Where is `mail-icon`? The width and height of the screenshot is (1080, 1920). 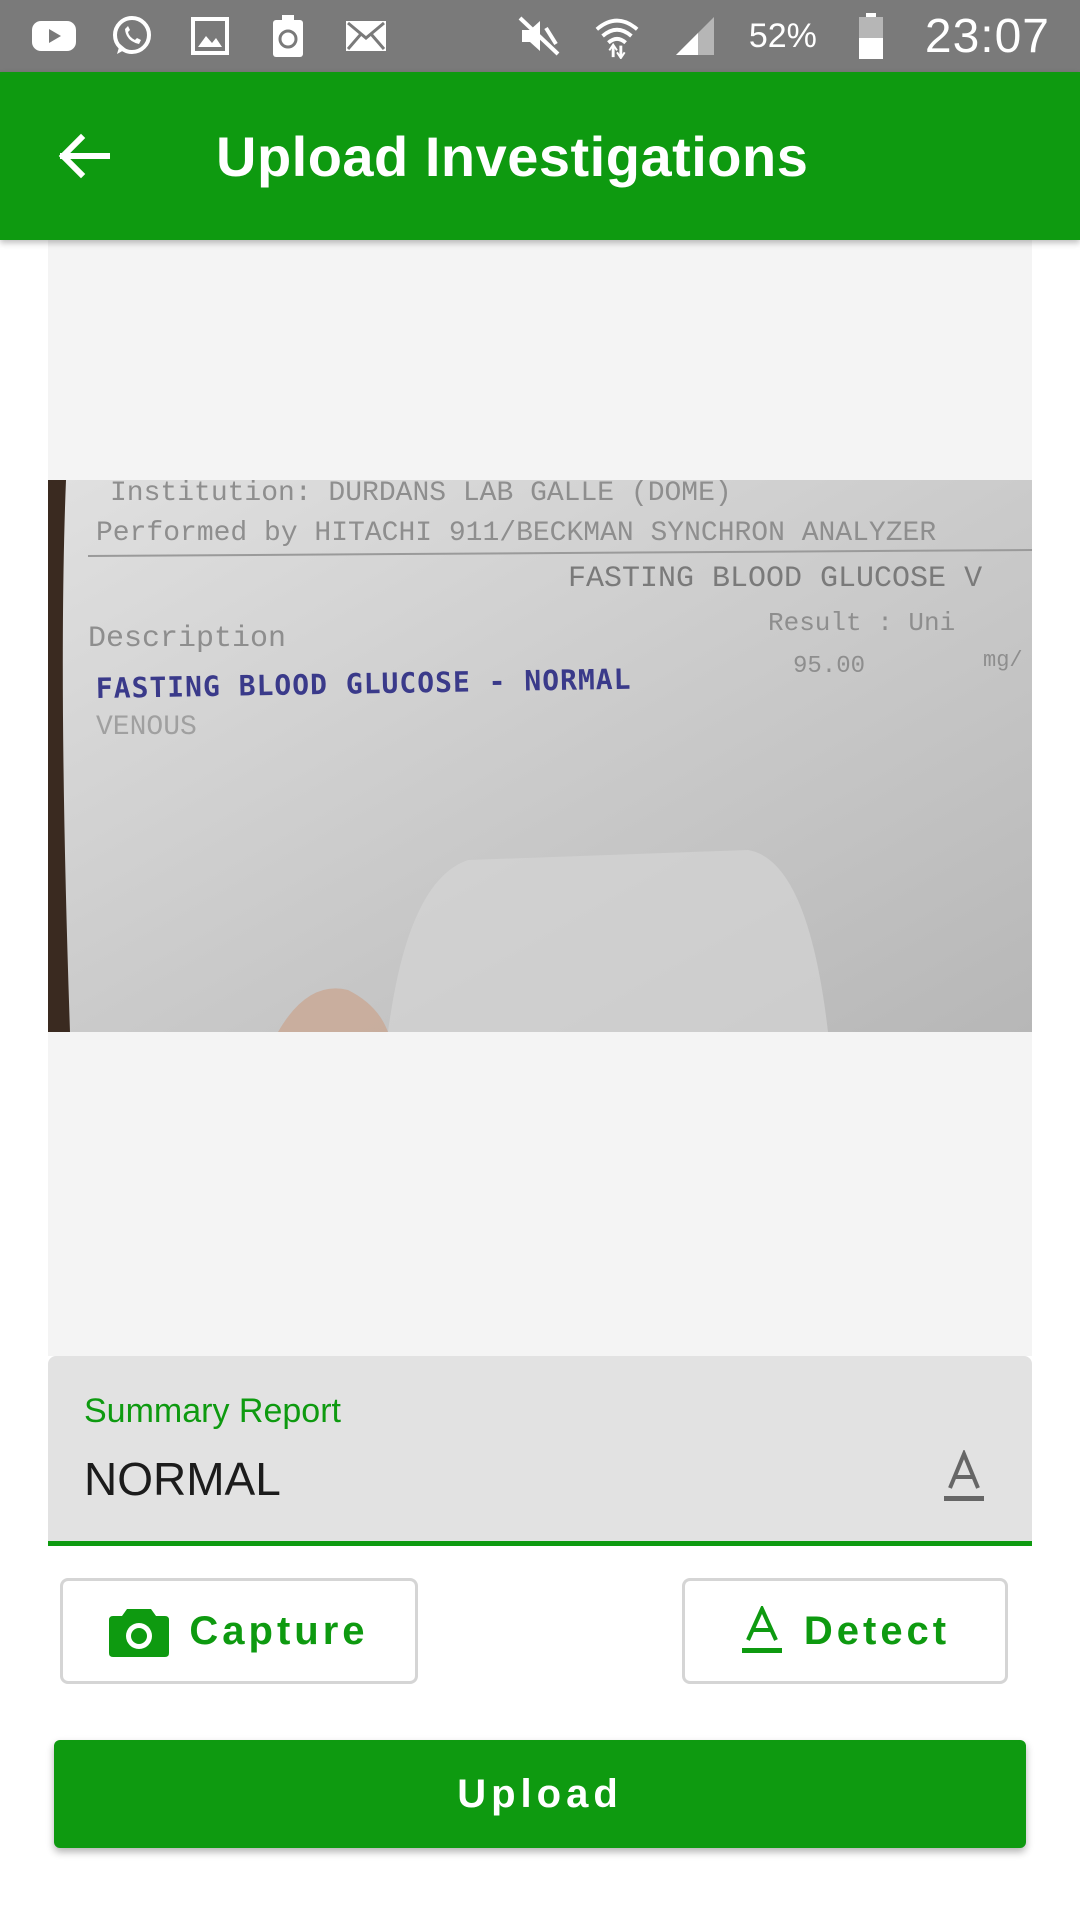
mail-icon is located at coordinates (366, 36).